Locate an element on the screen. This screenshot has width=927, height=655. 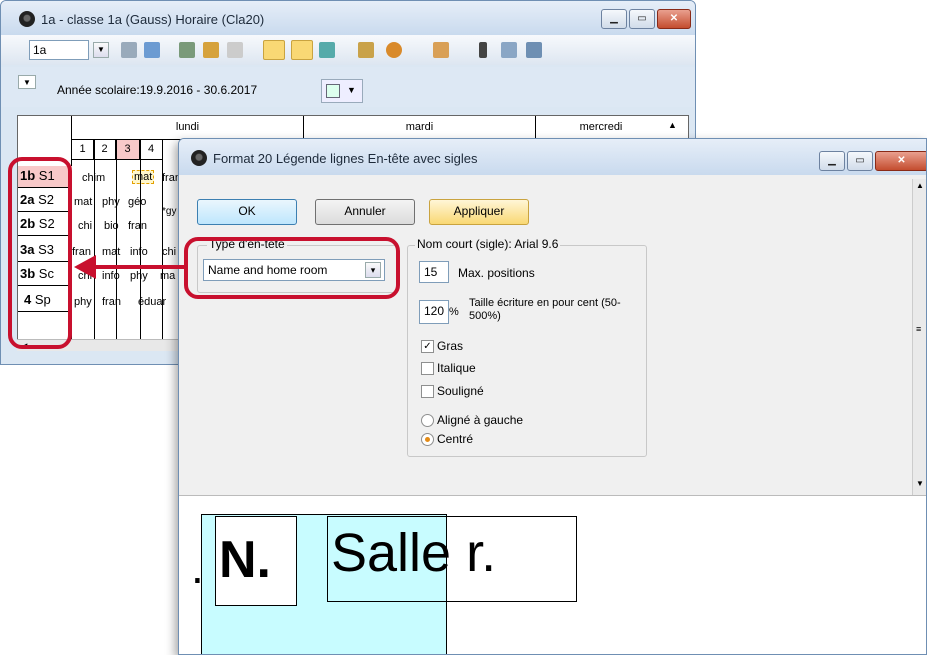
cancel-button: Annuler is located at coordinates (365, 212).